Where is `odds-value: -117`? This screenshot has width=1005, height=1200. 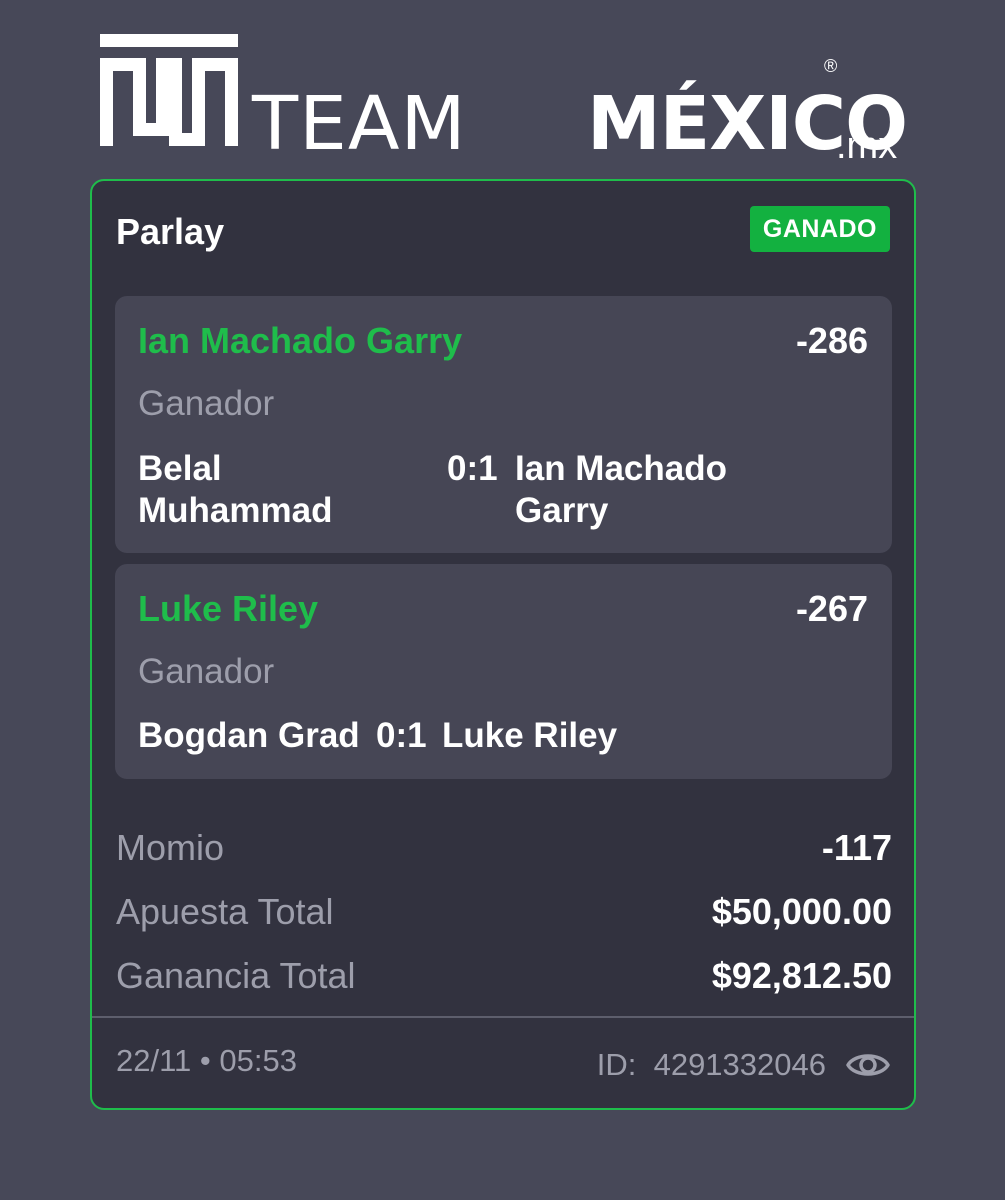
odds-value: -117 is located at coordinates (856, 847).